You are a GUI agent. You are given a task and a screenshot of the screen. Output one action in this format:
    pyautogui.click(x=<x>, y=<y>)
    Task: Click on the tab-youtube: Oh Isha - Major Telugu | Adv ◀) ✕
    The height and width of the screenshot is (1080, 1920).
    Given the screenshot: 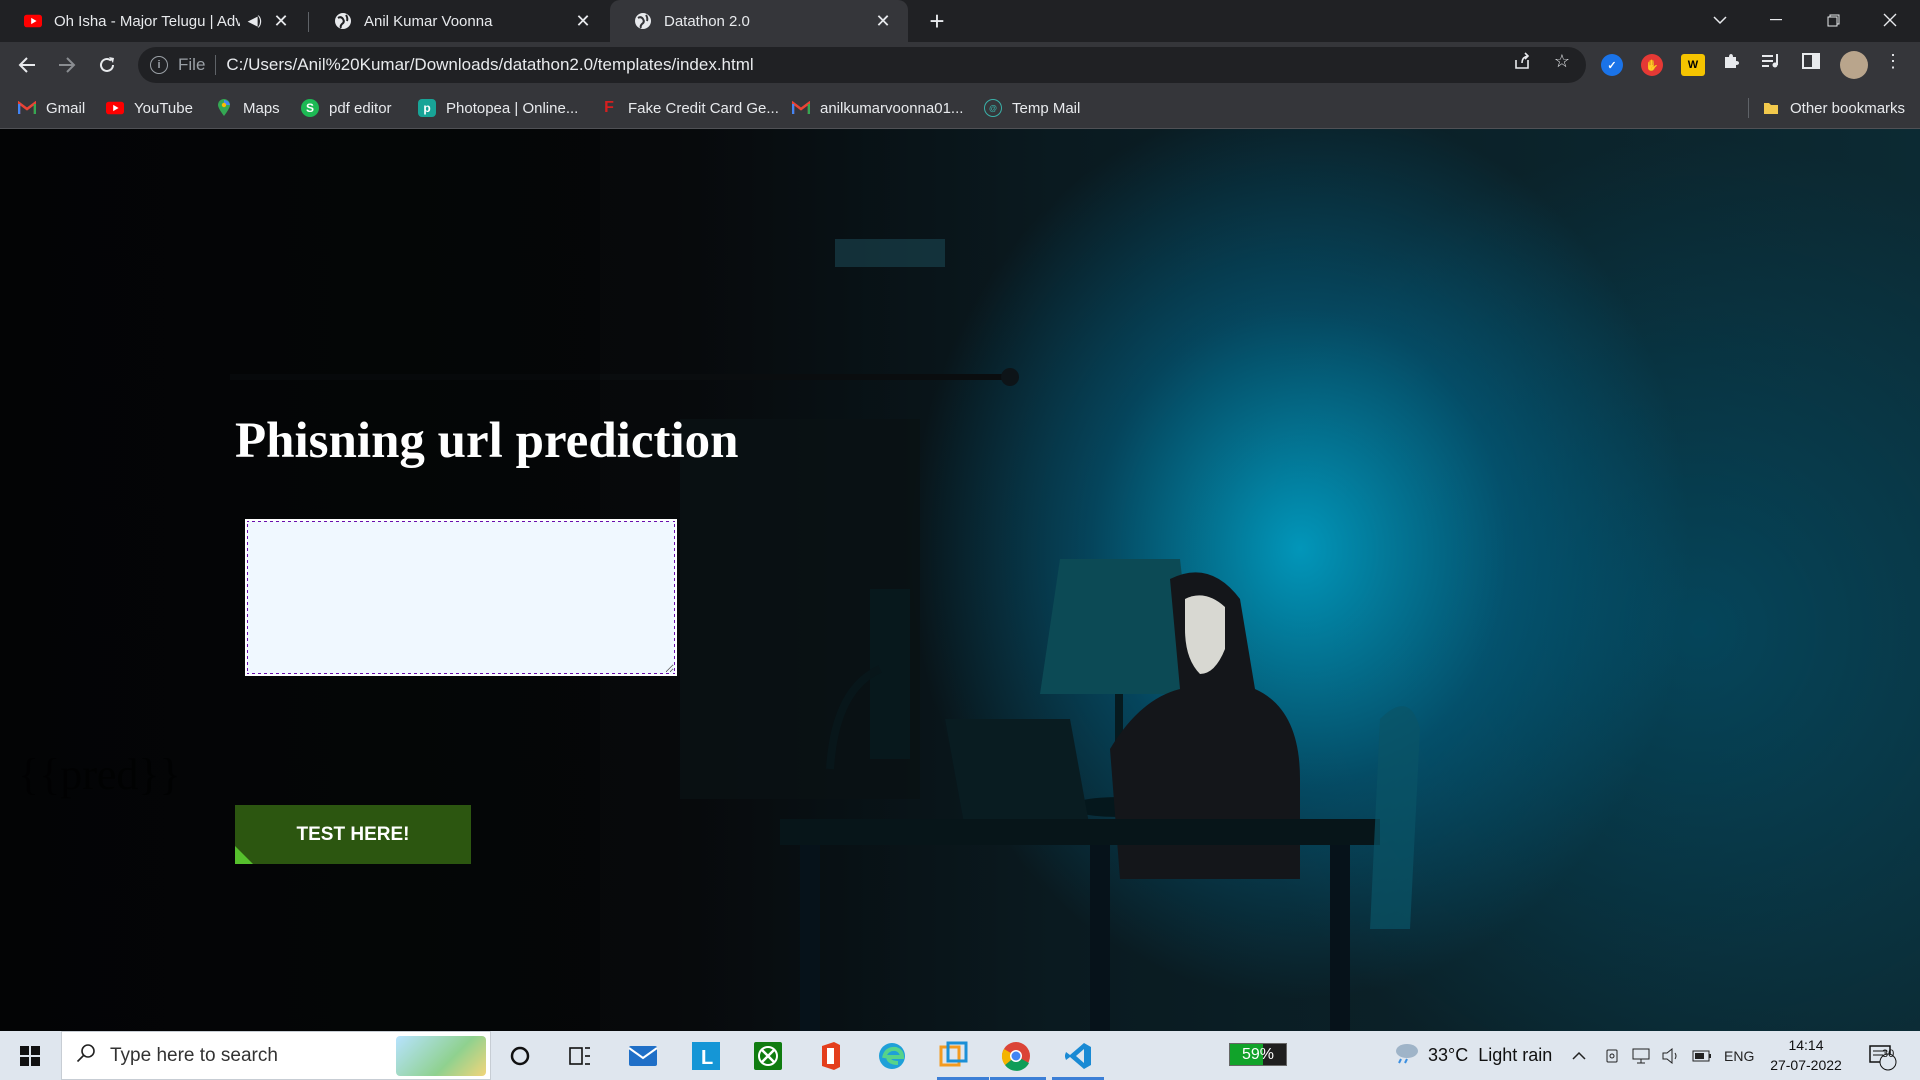 What is the action you would take?
    pyautogui.click(x=153, y=21)
    